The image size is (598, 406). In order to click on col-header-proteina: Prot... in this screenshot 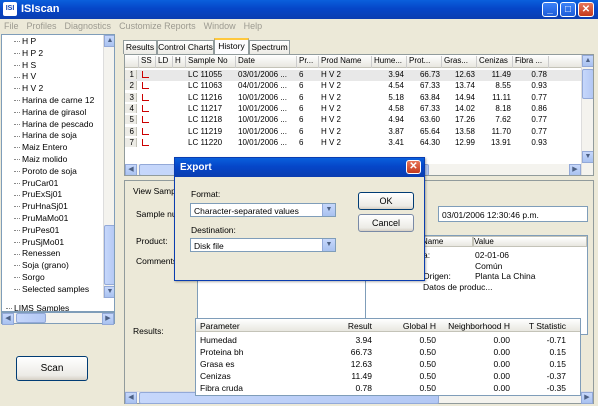, I will do `click(424, 62)`.